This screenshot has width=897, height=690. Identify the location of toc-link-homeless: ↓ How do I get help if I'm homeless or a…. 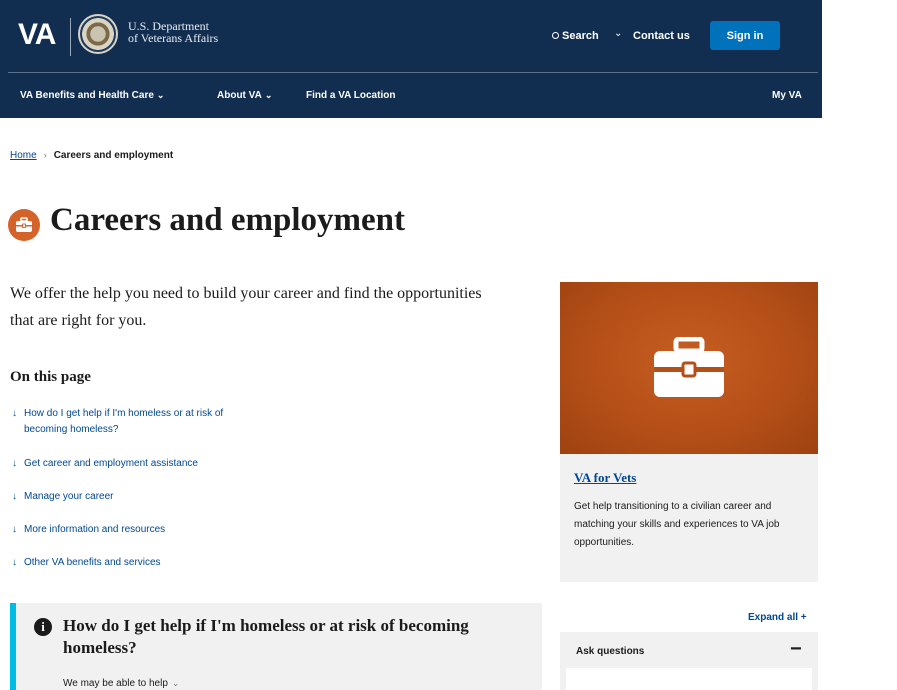
(129, 422).